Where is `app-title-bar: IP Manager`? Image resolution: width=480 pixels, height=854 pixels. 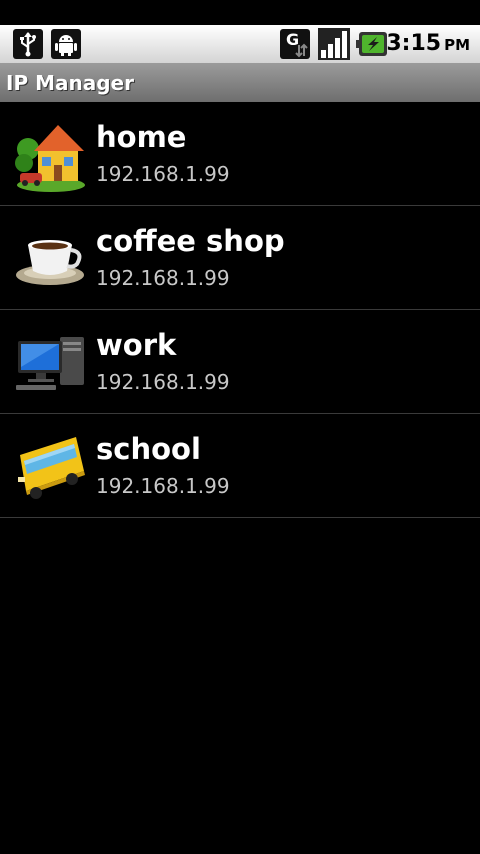
app-title-bar: IP Manager is located at coordinates (240, 83).